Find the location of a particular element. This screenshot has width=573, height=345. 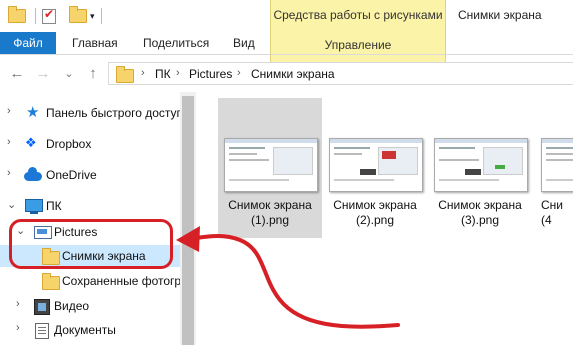

tab-home: Главная is located at coordinates (95, 43).